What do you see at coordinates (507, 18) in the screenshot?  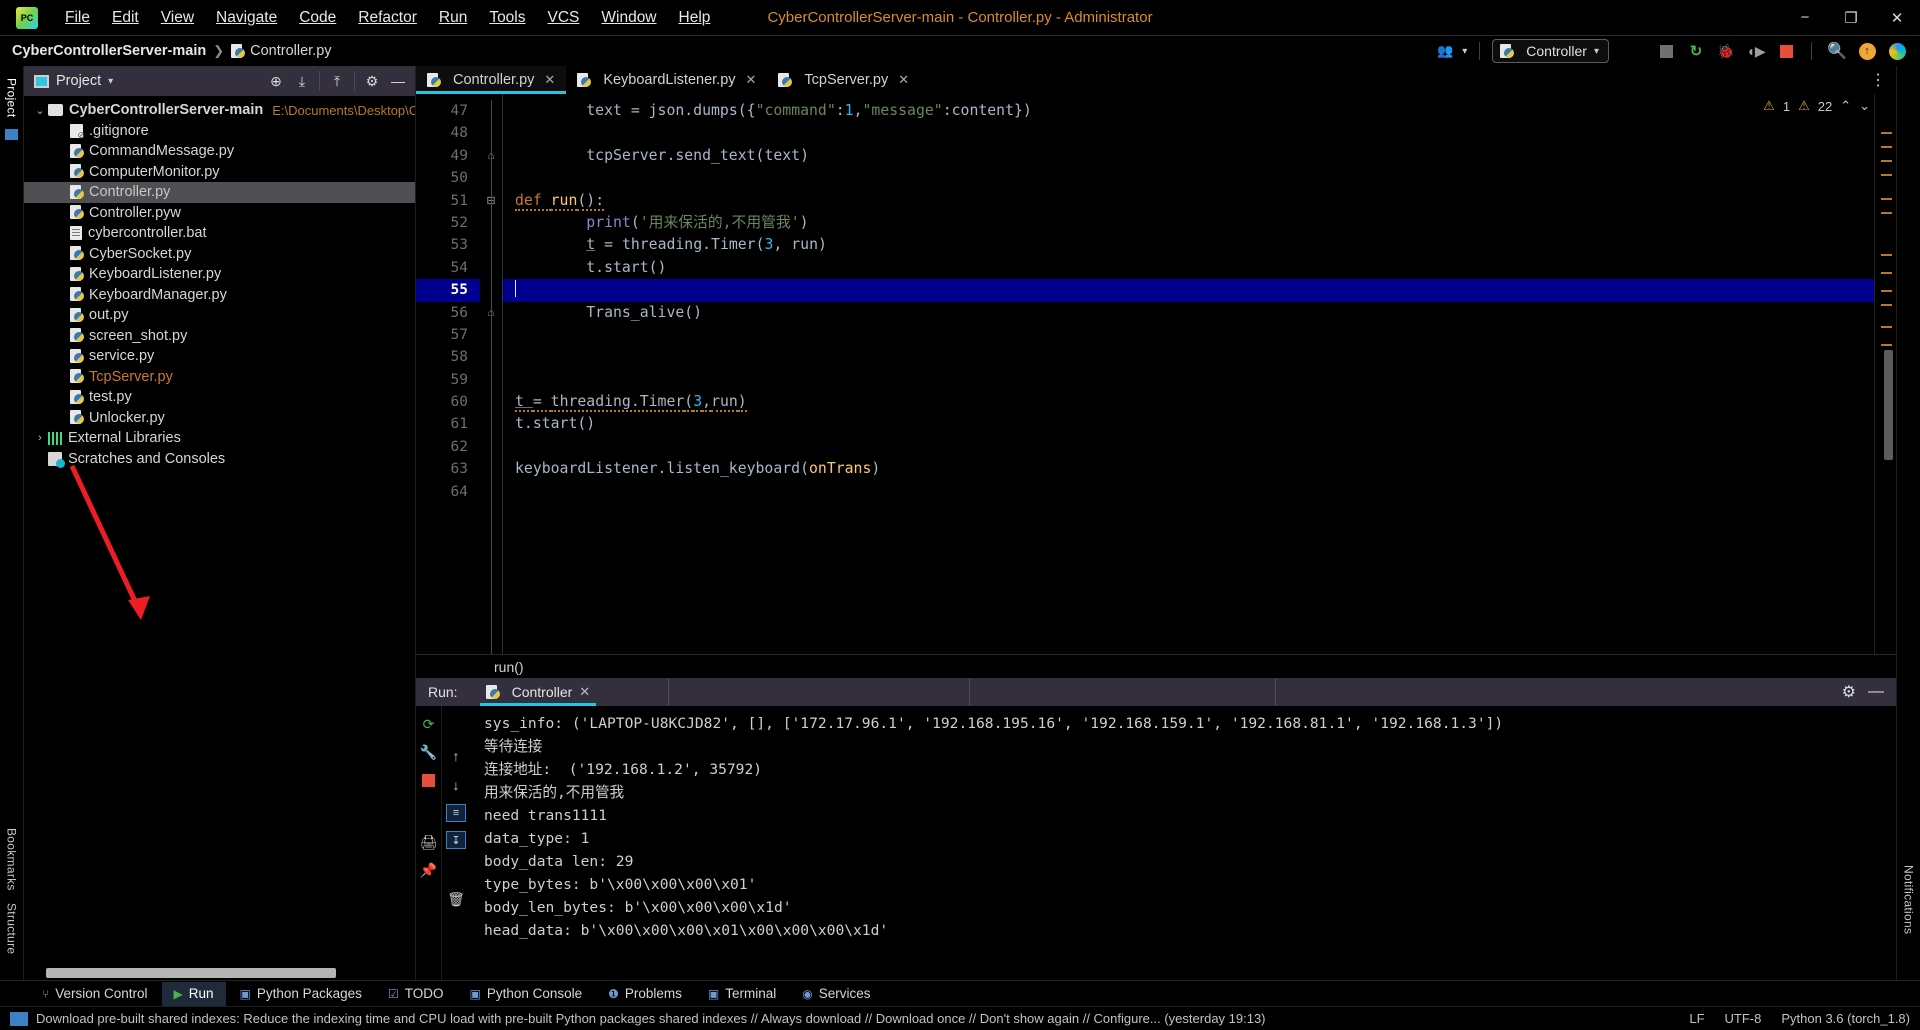 I see `menu-tools: Tools` at bounding box center [507, 18].